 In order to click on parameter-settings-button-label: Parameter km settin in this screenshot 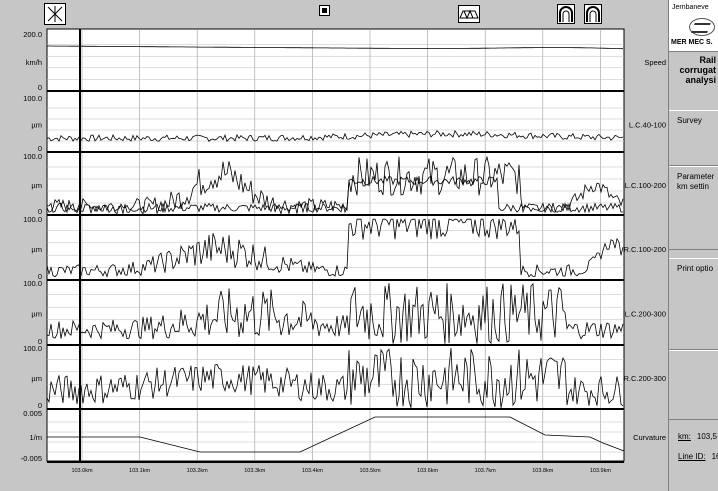, I will do `click(696, 181)`.